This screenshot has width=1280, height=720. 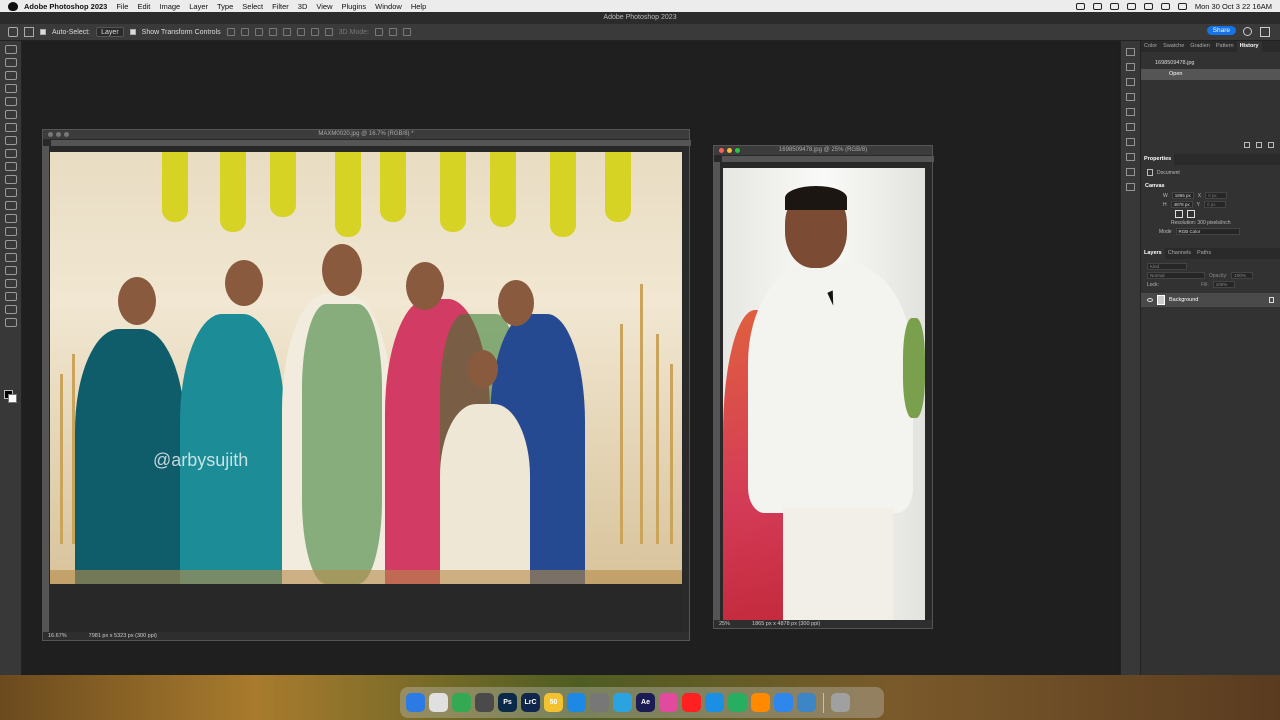 What do you see at coordinates (1150, 300) in the screenshot?
I see `eye-icon` at bounding box center [1150, 300].